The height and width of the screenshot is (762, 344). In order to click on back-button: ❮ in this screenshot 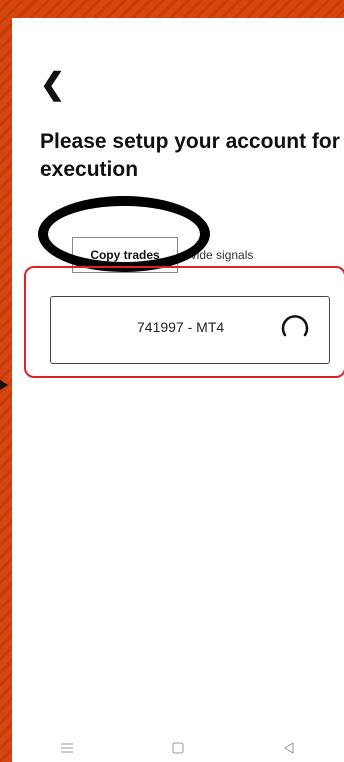, I will do `click(52, 85)`.